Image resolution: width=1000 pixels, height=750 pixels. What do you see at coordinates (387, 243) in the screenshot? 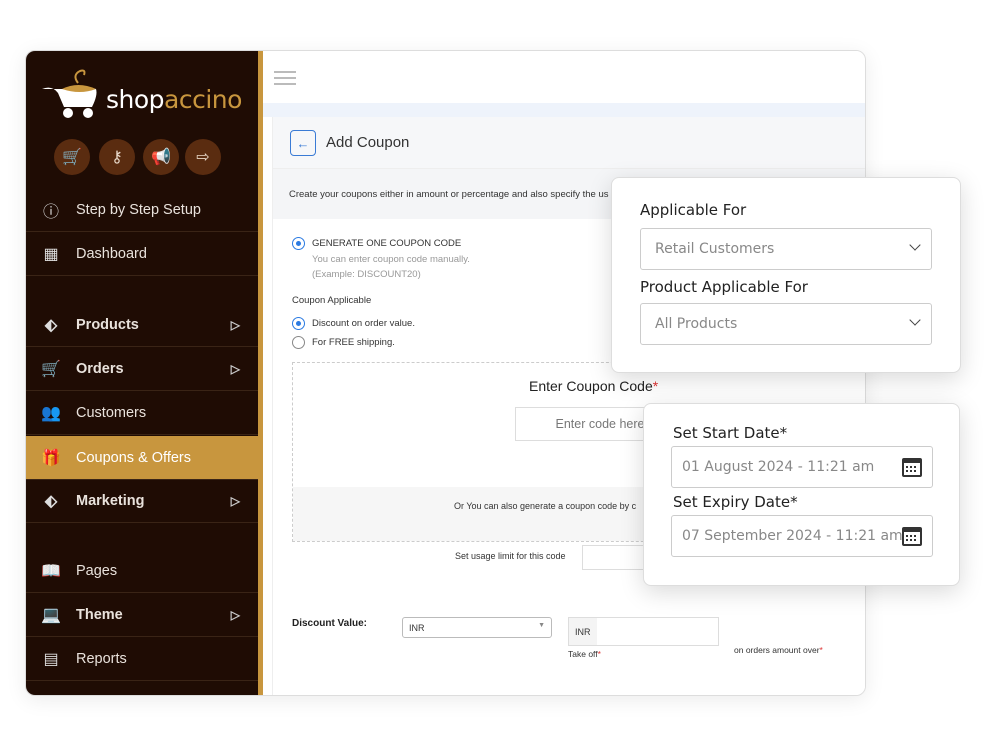
I see `generate-one-code-label: GENERATE ONE COUPON CODE` at bounding box center [387, 243].